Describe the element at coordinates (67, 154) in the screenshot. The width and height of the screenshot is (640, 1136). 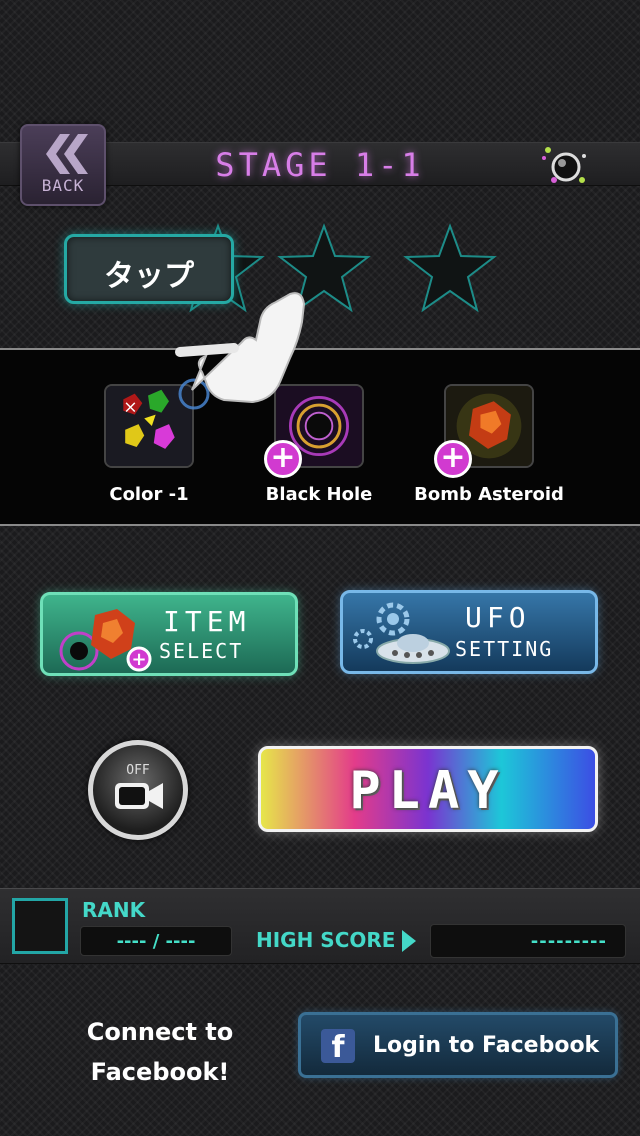
I see `double-chevron-left-icon` at that location.